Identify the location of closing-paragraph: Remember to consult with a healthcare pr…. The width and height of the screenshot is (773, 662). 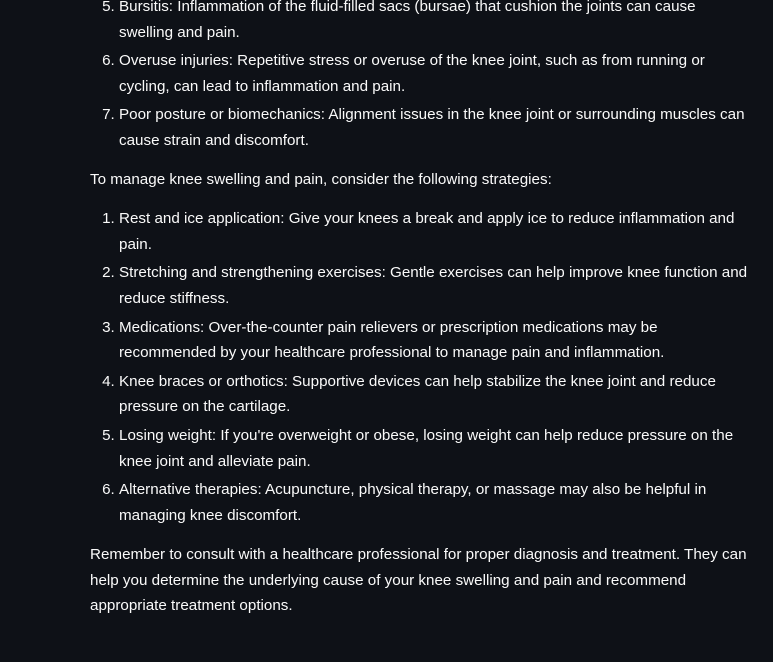
(418, 580).